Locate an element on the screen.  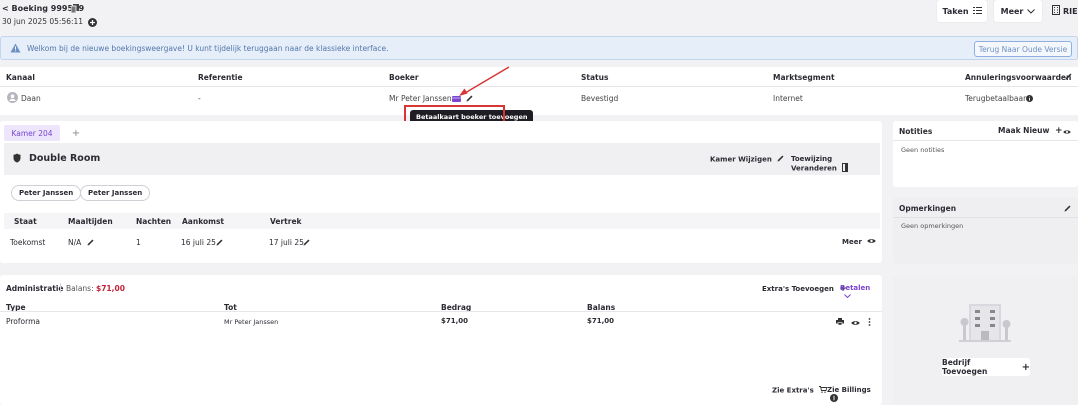
booker-header: Boeker is located at coordinates (404, 77).